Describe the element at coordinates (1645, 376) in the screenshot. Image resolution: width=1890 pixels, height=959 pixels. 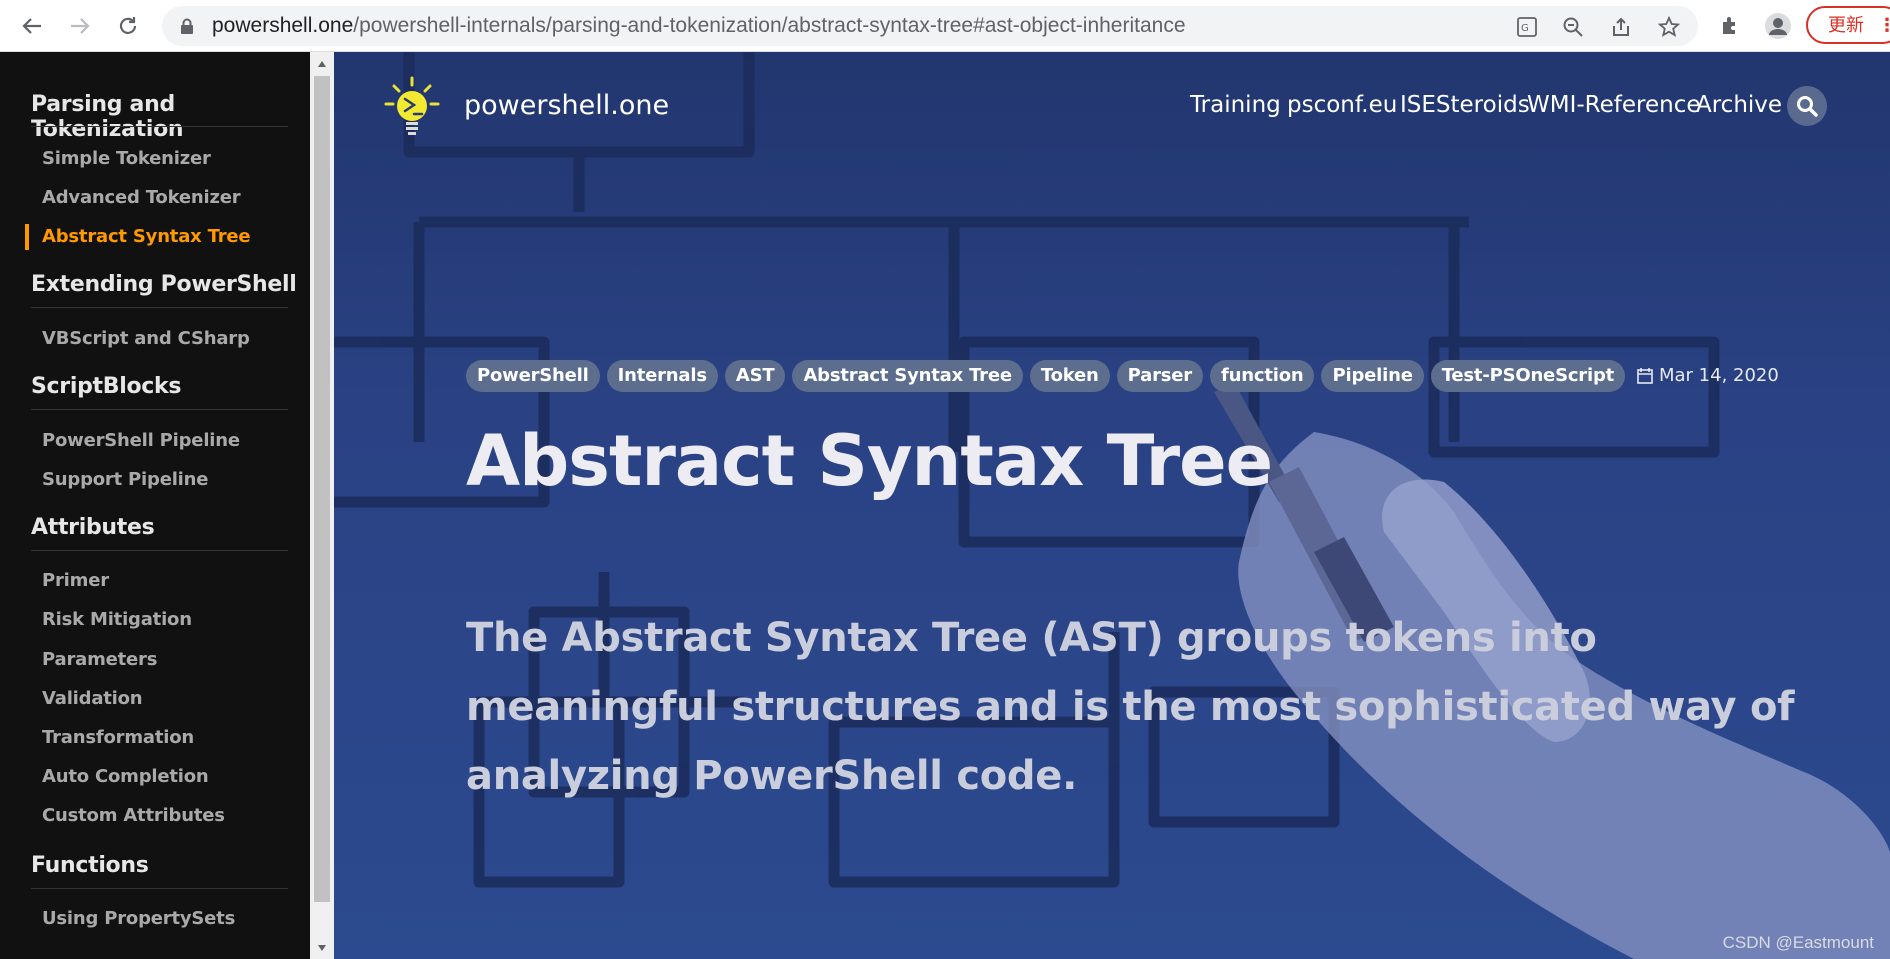
I see `calendar-icon` at that location.